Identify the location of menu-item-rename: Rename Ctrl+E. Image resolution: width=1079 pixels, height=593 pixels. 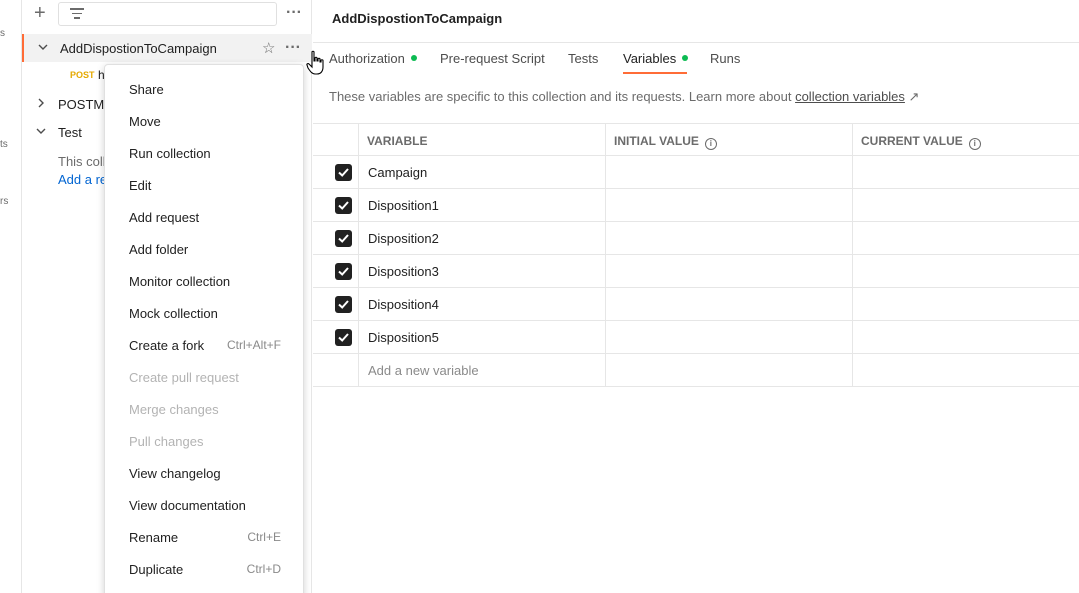
(204, 537).